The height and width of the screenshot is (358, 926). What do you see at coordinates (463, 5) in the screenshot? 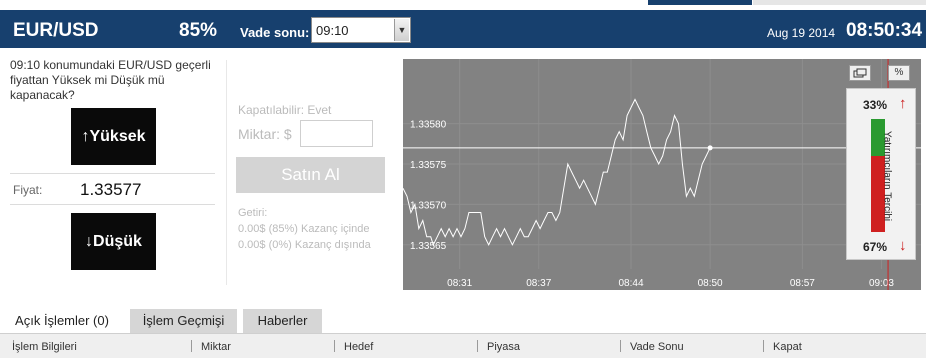
I see `top-strip` at bounding box center [463, 5].